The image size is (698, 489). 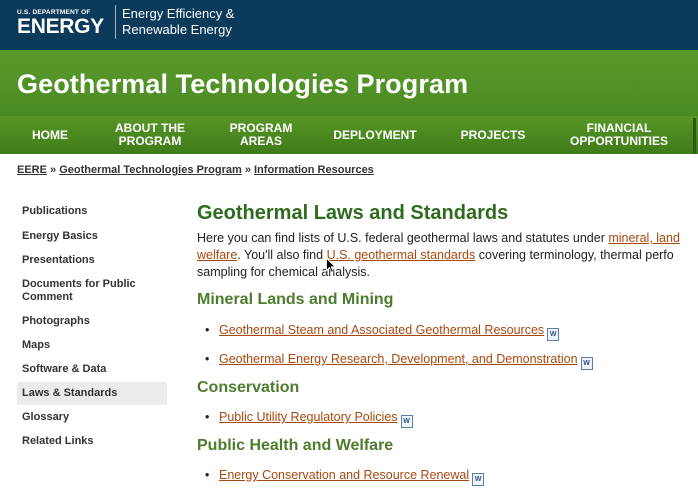 What do you see at coordinates (282, 255) in the screenshot?
I see `intro-text: . You'll also find` at bounding box center [282, 255].